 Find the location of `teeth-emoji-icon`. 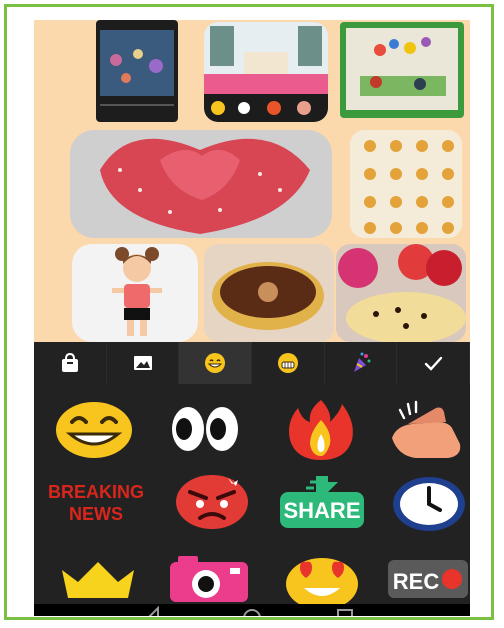

teeth-emoji-icon is located at coordinates (287, 363).